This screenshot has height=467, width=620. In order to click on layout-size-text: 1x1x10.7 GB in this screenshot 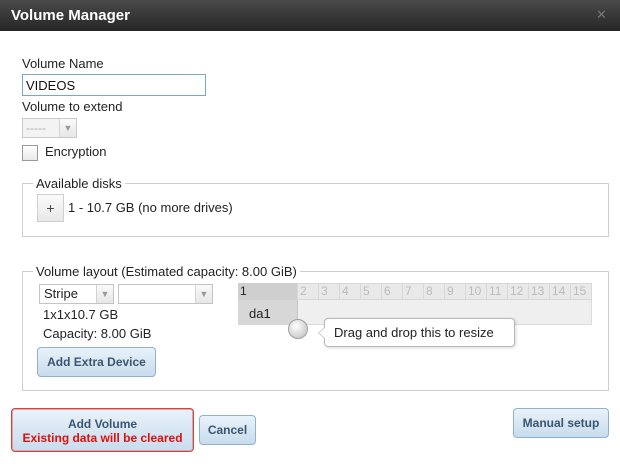, I will do `click(81, 314)`.